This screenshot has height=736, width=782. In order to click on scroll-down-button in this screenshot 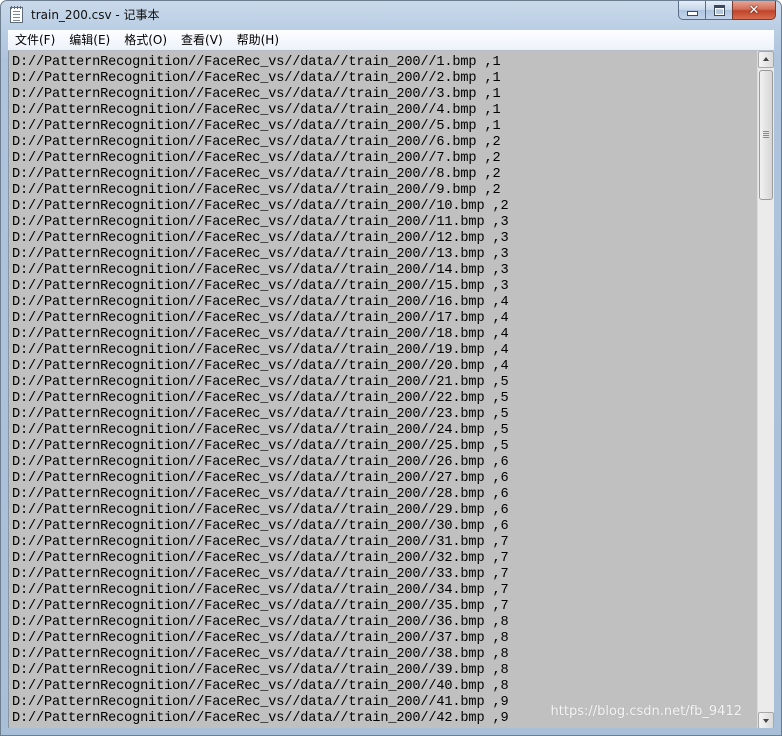, I will do `click(766, 720)`.